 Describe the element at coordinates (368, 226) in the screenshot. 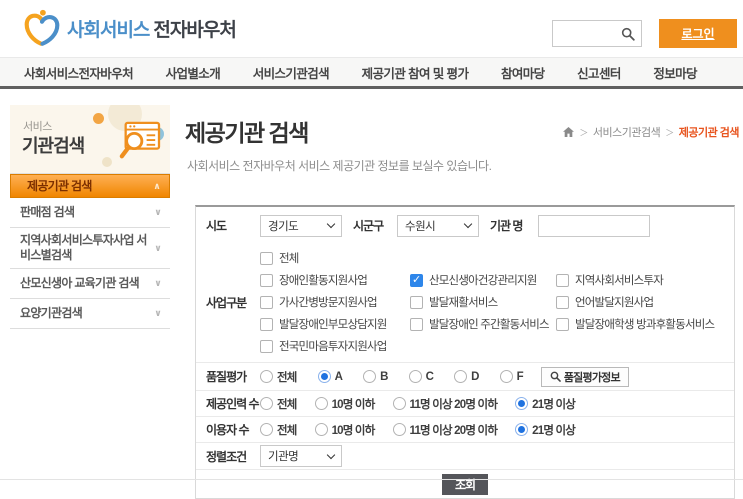

I see `sigungu-label: 시군구` at that location.